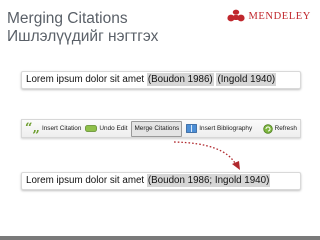  I want to click on refresh-icon, so click(267, 128).